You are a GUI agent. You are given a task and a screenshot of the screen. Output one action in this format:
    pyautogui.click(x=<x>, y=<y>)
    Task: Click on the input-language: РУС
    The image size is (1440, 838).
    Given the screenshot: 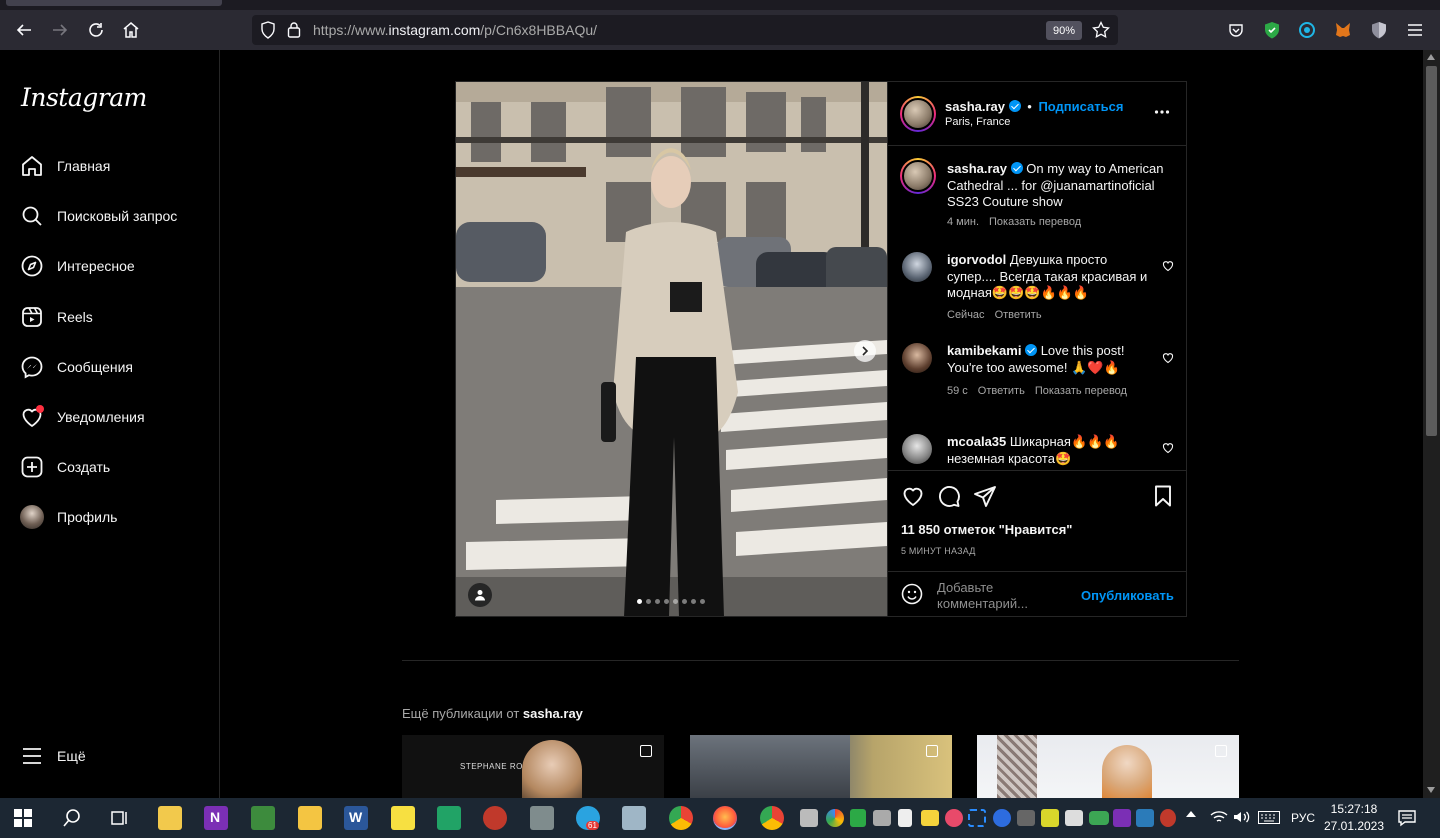 What is the action you would take?
    pyautogui.click(x=1303, y=818)
    